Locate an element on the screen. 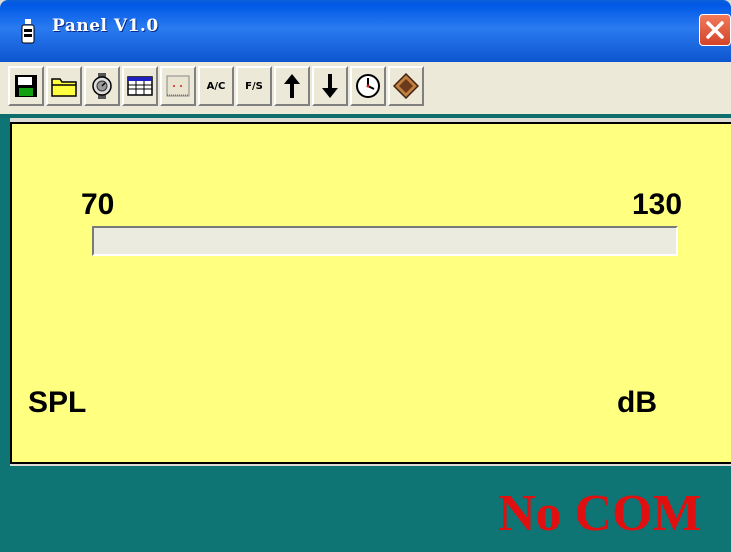 The height and width of the screenshot is (552, 731). scale-max-label: 130 is located at coordinates (657, 204).